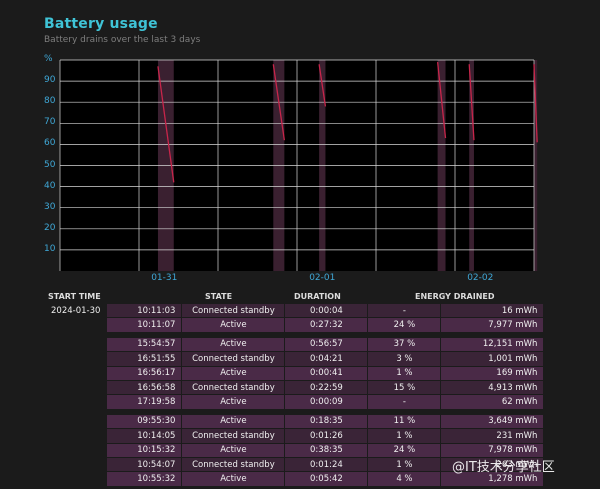 The image size is (600, 489). I want to click on energy-drained-cell: 3,649 mWh, so click(492, 421).